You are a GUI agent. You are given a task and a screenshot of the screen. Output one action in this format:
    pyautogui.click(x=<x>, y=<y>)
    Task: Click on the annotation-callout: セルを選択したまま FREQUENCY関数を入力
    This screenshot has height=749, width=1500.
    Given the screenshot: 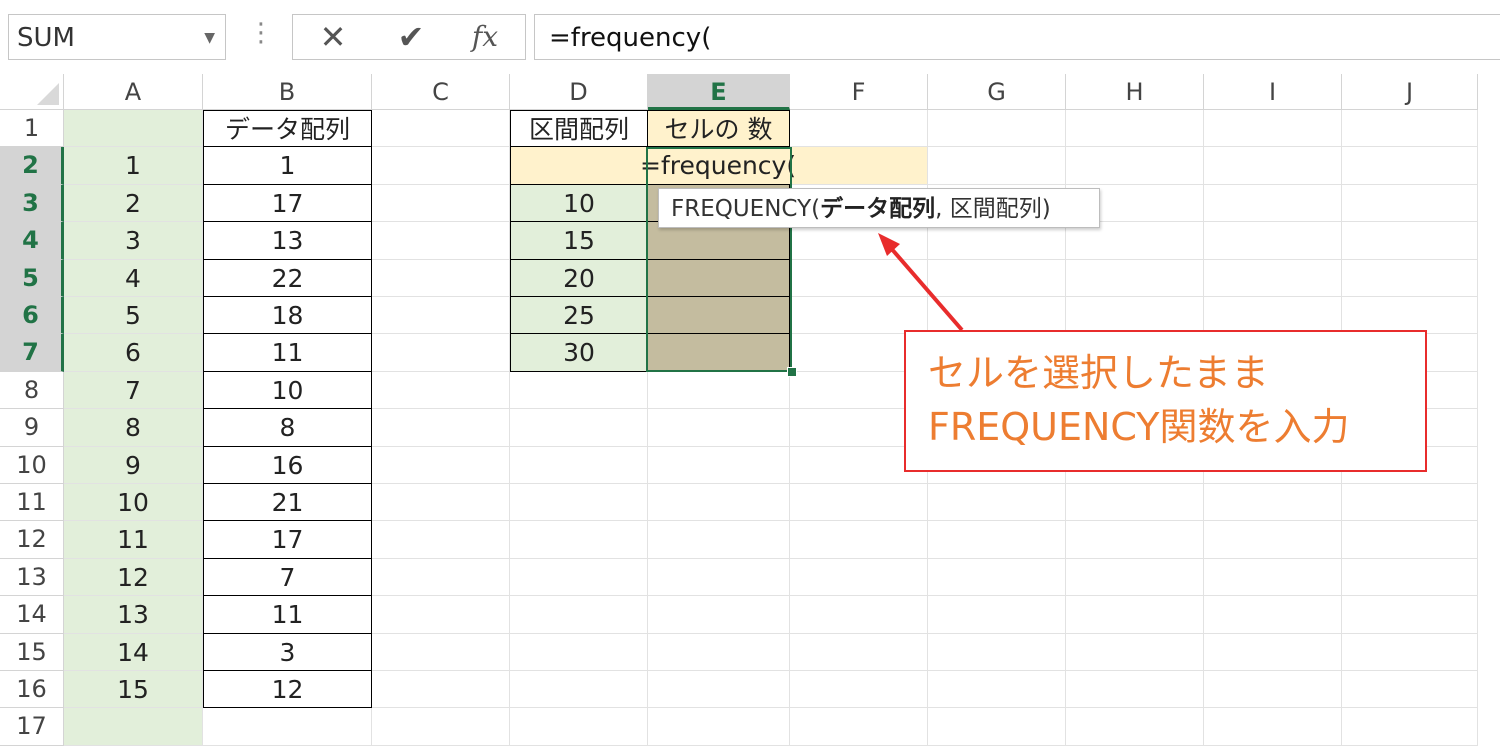 What is the action you would take?
    pyautogui.click(x=1165, y=401)
    